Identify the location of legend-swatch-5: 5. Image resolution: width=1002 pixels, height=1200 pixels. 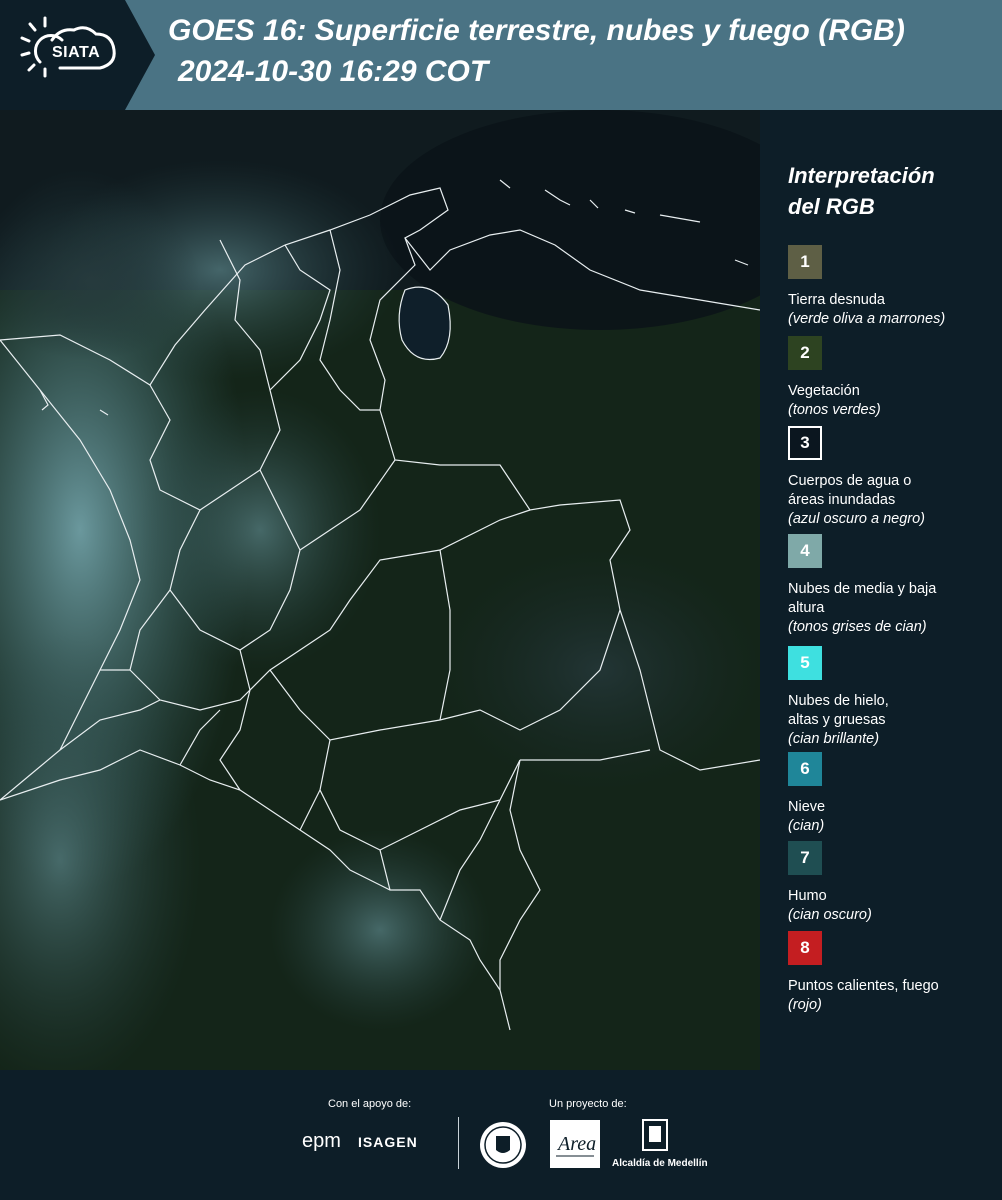
(805, 663).